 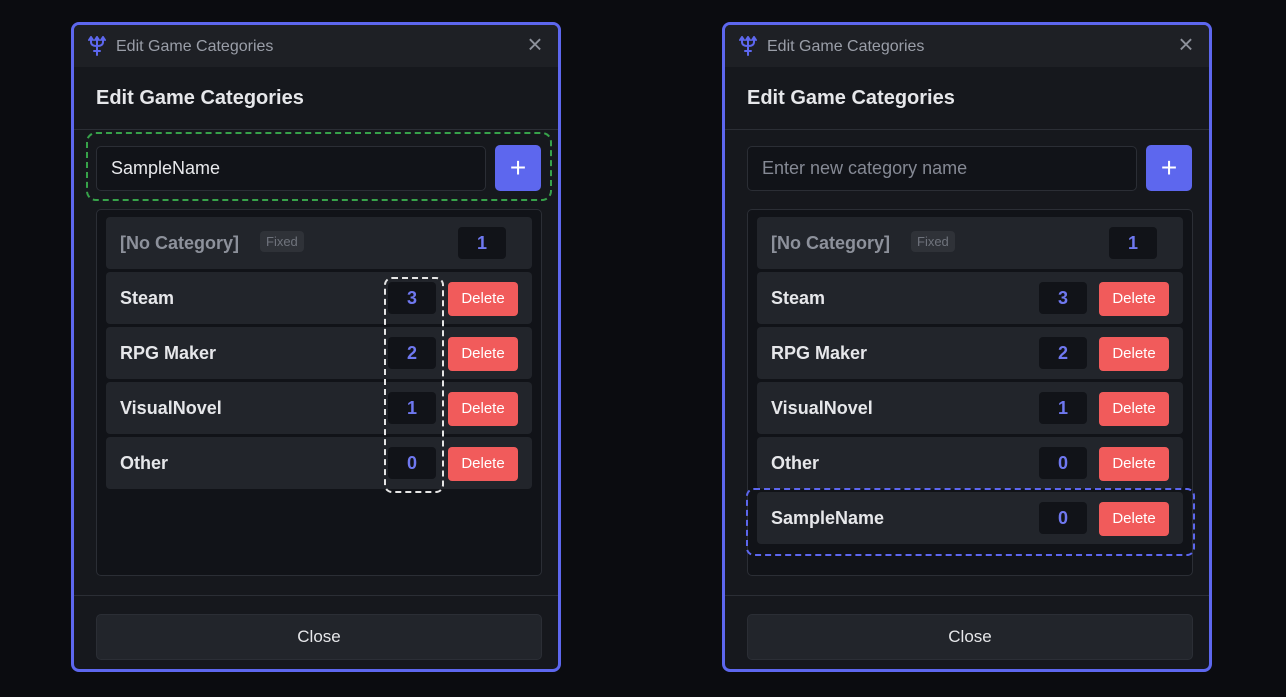 I want to click on category-name: SampleName, so click(x=828, y=518).